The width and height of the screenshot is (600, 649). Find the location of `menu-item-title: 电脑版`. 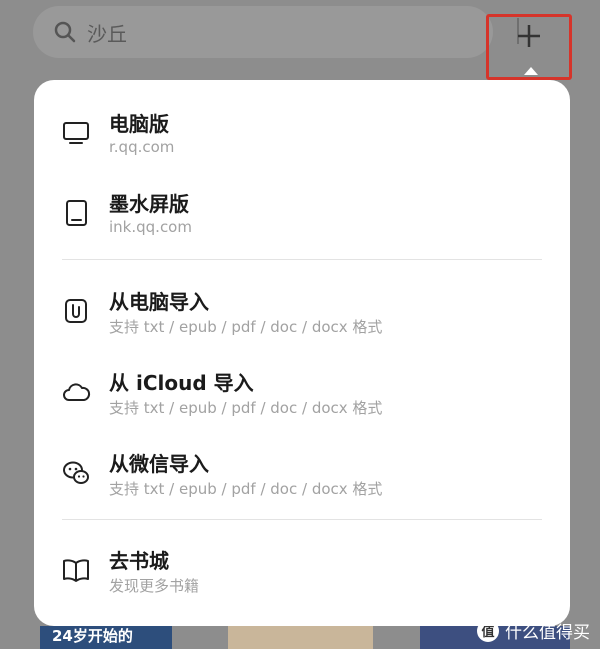

menu-item-title: 电脑版 is located at coordinates (139, 124).